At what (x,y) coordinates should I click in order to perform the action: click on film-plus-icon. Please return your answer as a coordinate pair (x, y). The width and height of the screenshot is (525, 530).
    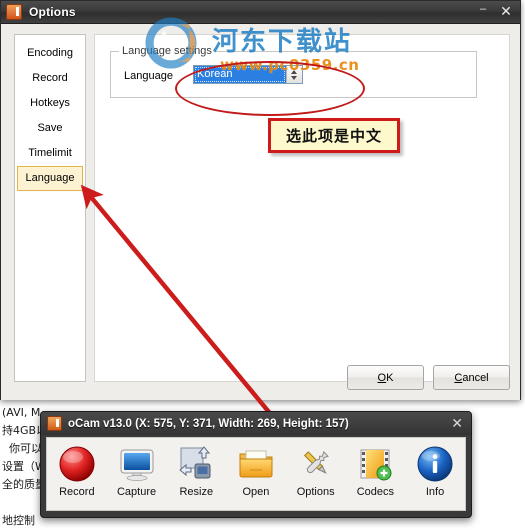
    Looking at the image, I should click on (375, 464).